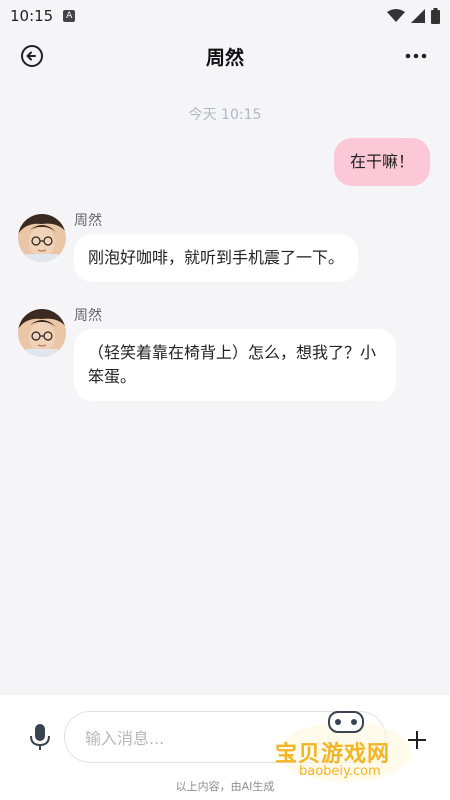 The height and width of the screenshot is (800, 450). What do you see at coordinates (235, 365) in the screenshot?
I see `incoming-message-bubble: （轻笑着靠在椅背上）怎么，想我了？小笨蛋。` at bounding box center [235, 365].